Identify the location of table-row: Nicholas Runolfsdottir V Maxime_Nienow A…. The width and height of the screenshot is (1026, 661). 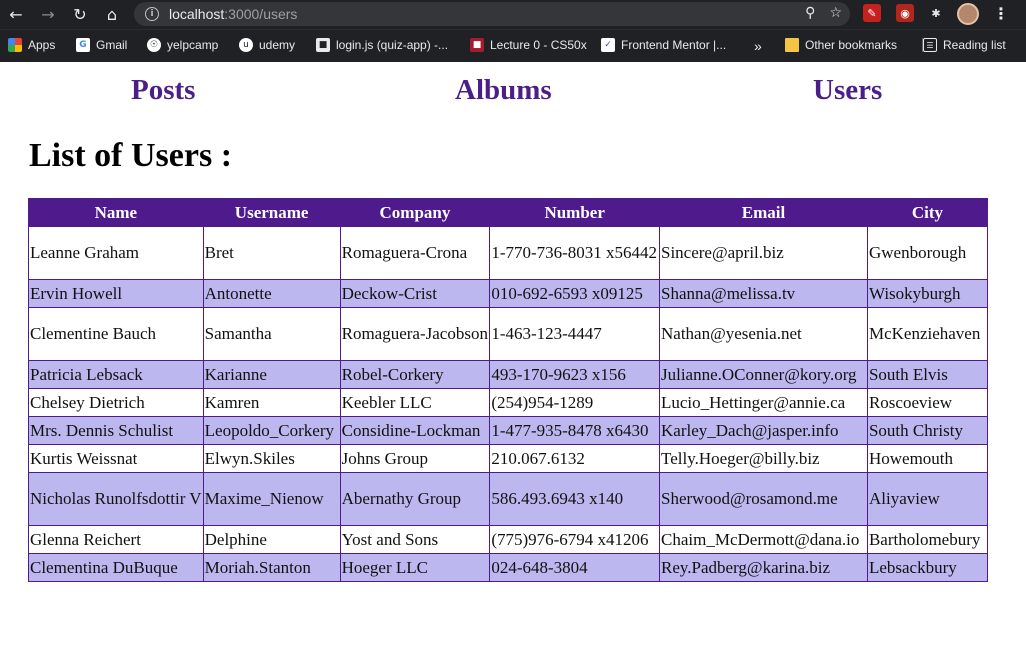
(508, 499).